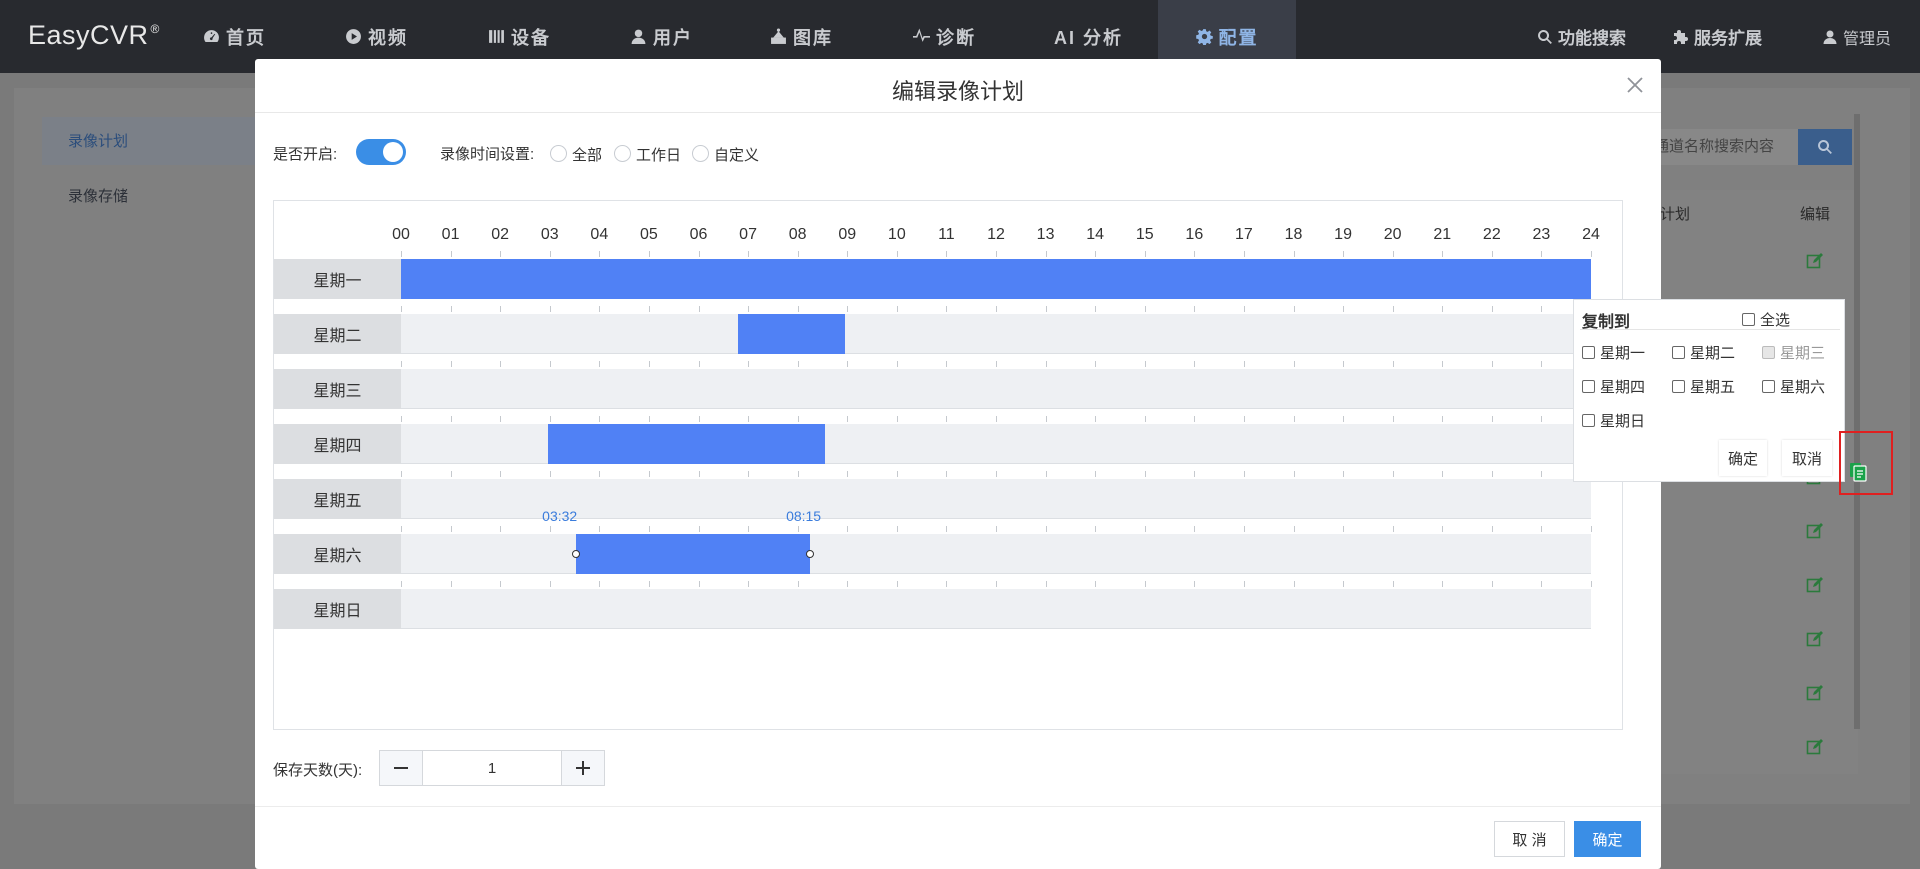 The width and height of the screenshot is (1920, 869). I want to click on retention-days-stepper: 1, so click(492, 768).